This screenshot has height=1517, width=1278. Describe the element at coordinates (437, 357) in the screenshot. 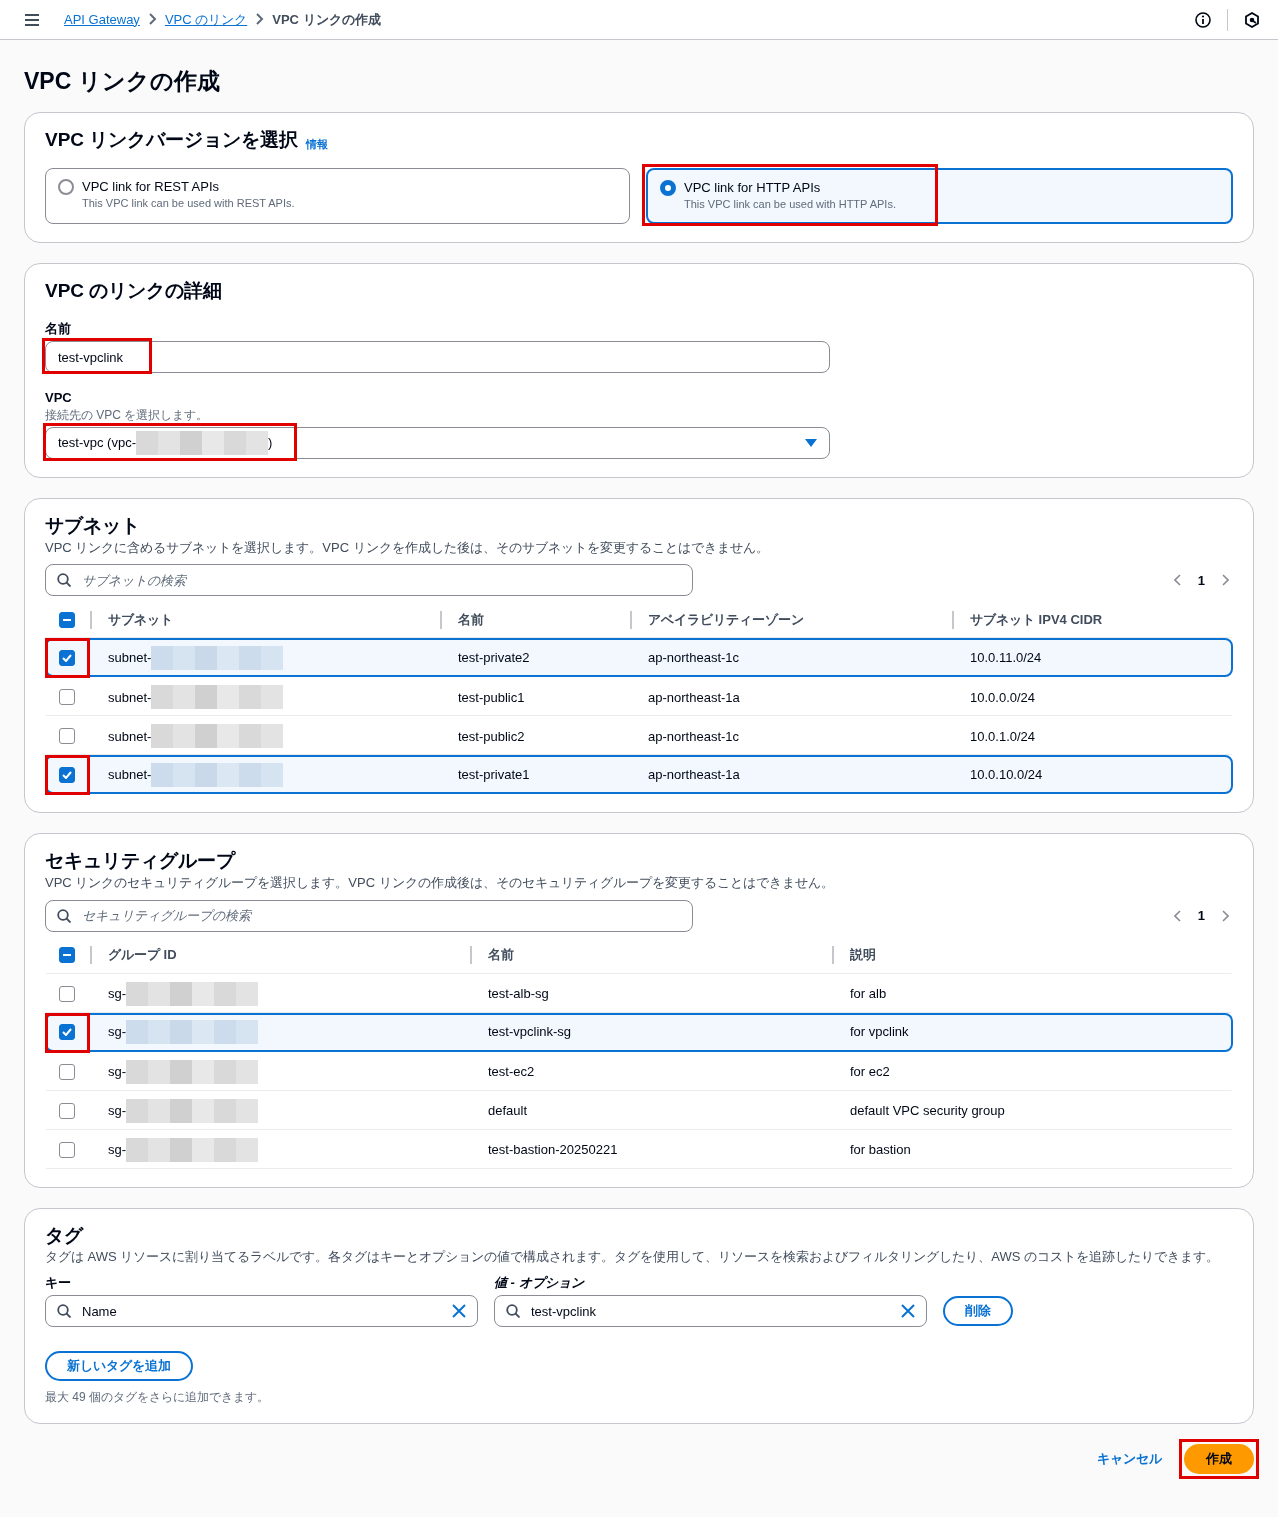

I see `name-input-field: test-vpclink` at that location.